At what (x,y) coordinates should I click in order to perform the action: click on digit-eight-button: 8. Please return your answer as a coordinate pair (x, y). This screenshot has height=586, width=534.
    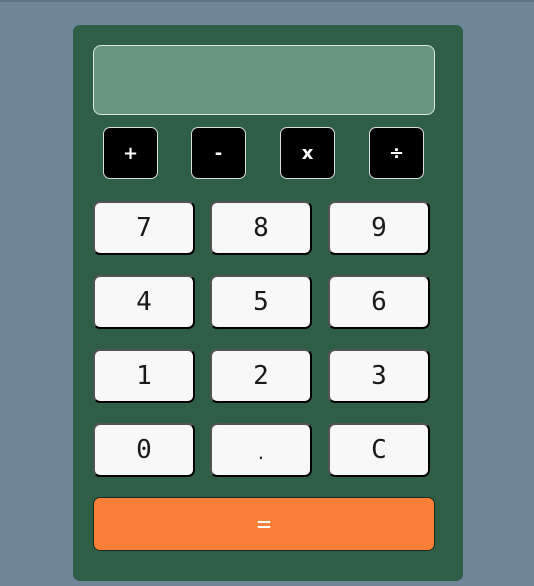
    Looking at the image, I should click on (261, 228).